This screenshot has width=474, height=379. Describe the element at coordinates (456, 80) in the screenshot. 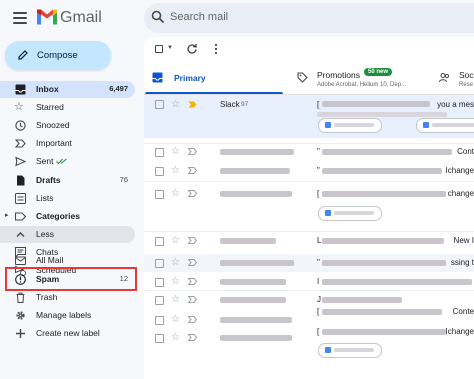

I see `tab-social: Soc Rese` at that location.